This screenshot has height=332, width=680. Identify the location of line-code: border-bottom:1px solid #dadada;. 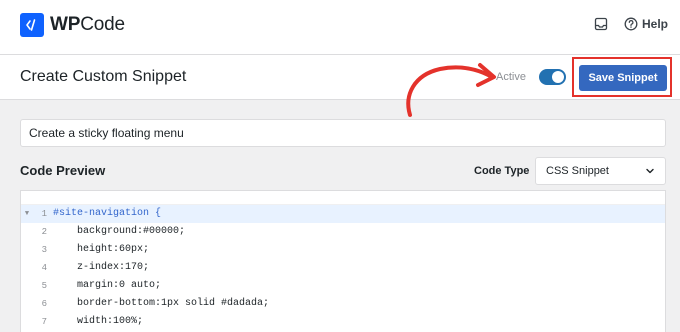
(161, 303).